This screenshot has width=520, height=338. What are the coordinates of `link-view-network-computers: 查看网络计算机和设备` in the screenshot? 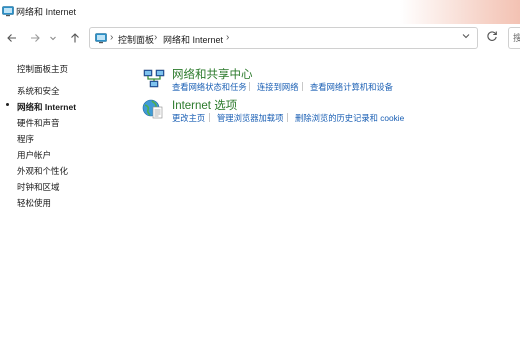 It's located at (351, 87).